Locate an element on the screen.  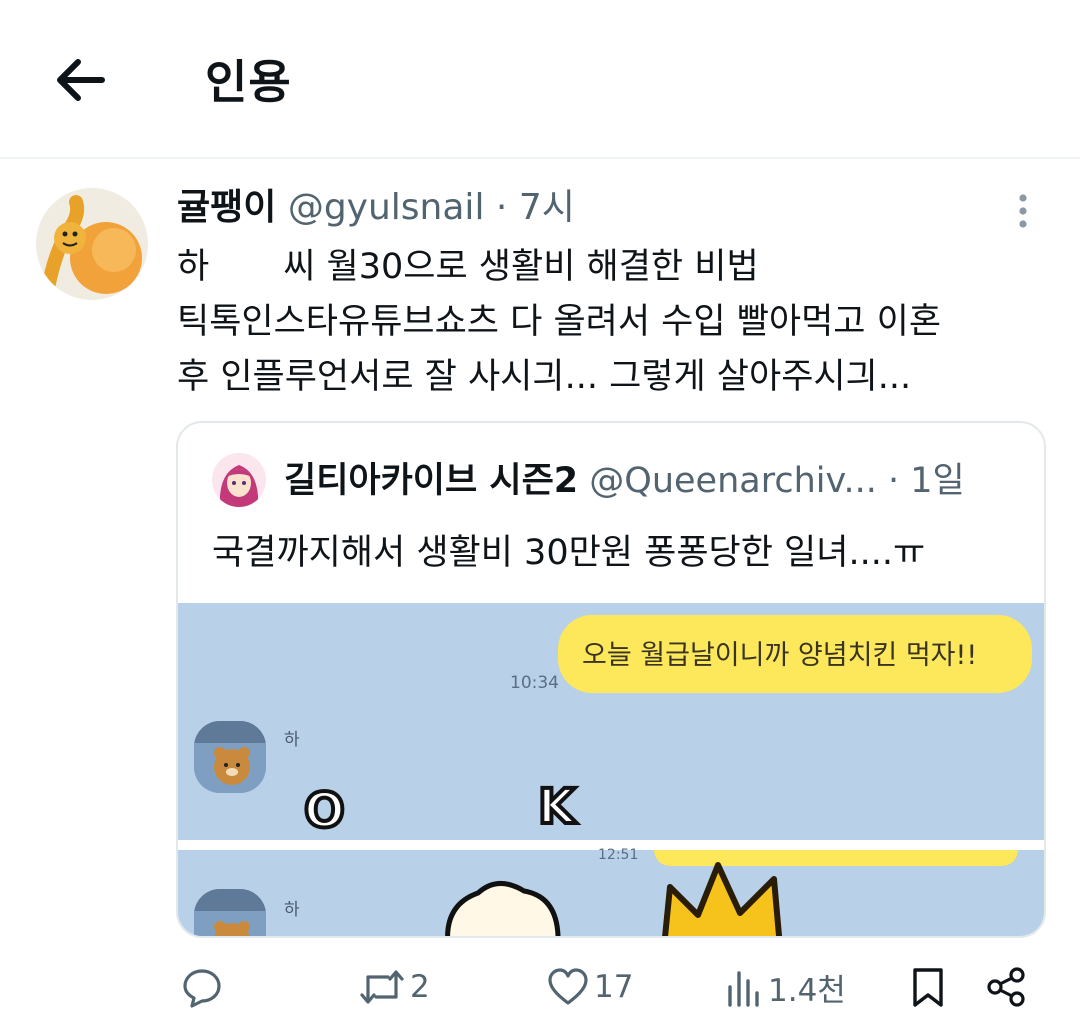
reply-icon is located at coordinates (202, 988).